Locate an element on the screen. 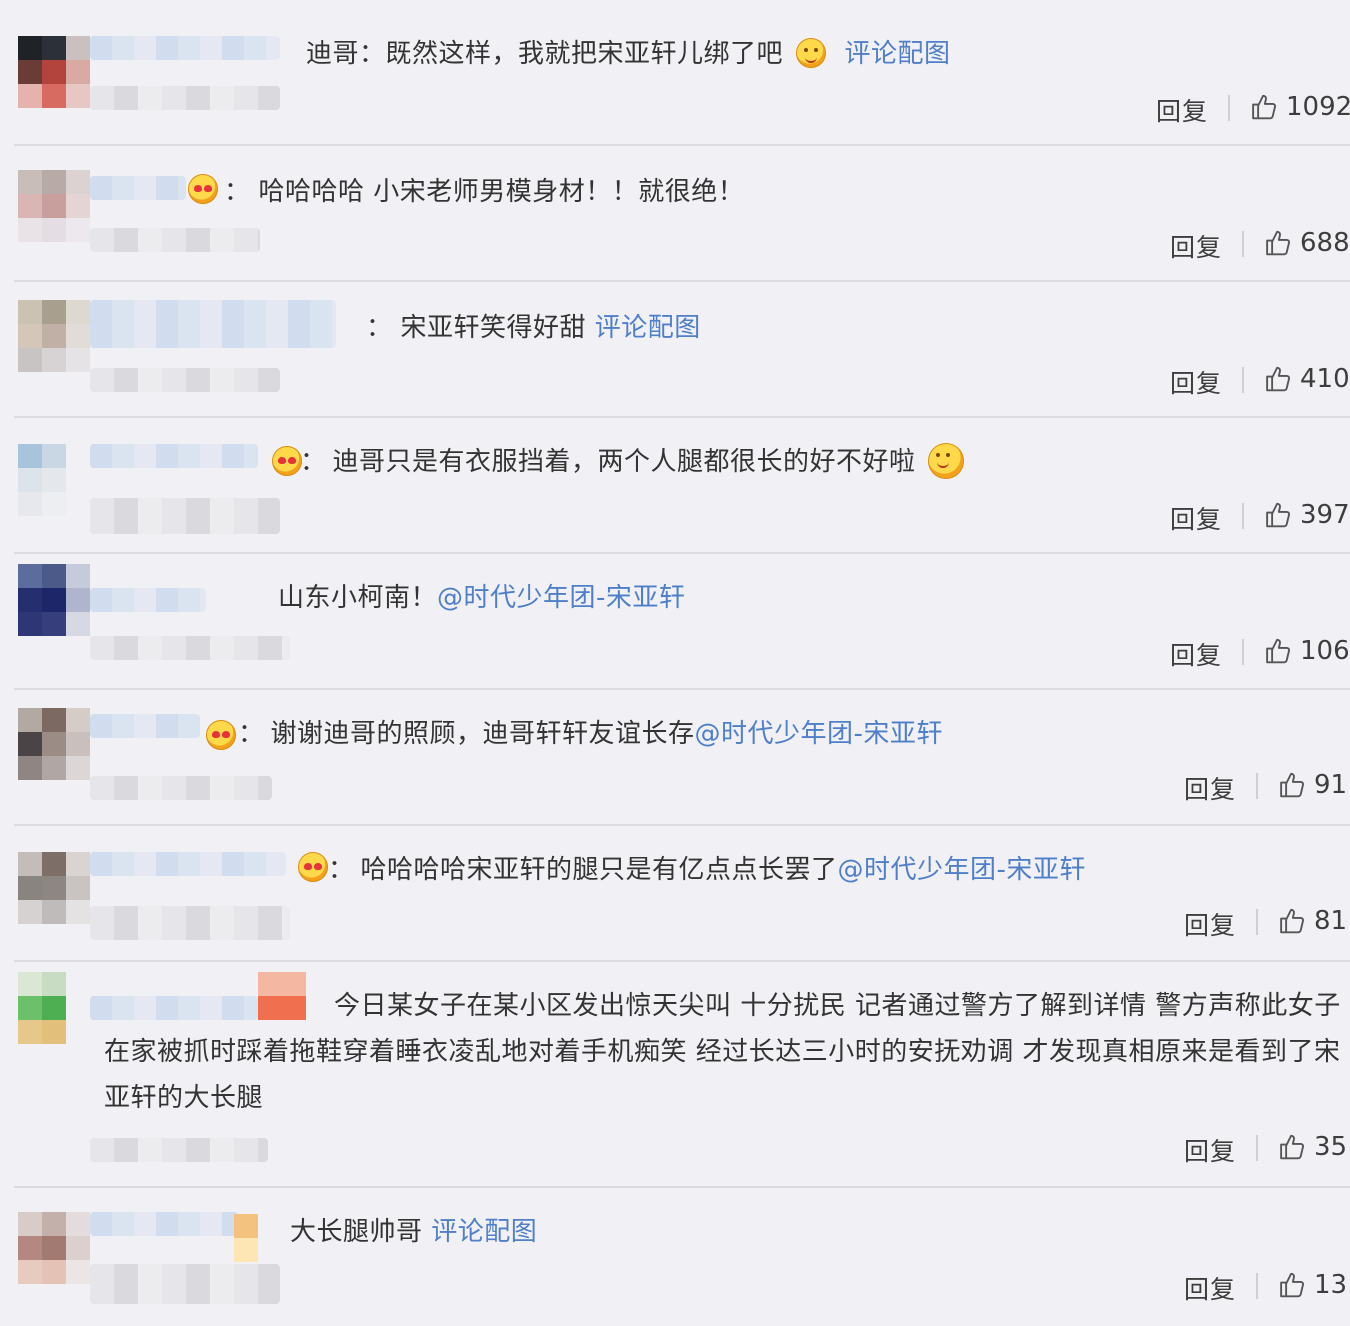 The width and height of the screenshot is (1350, 1326). like-button: 410 is located at coordinates (1307, 379).